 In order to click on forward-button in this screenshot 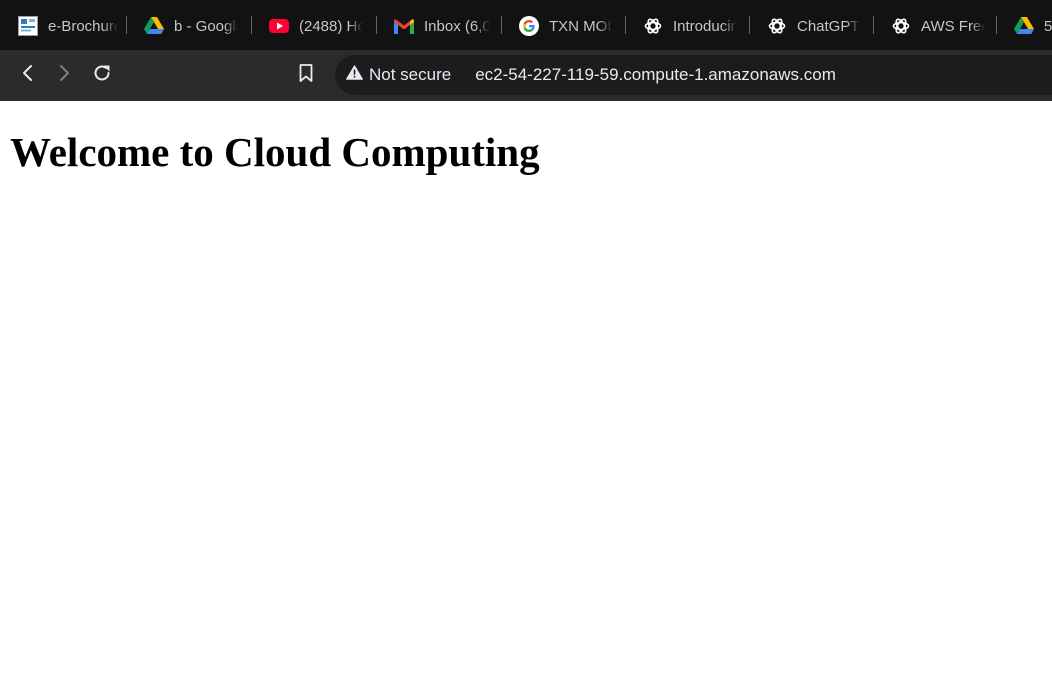, I will do `click(64, 75)`.